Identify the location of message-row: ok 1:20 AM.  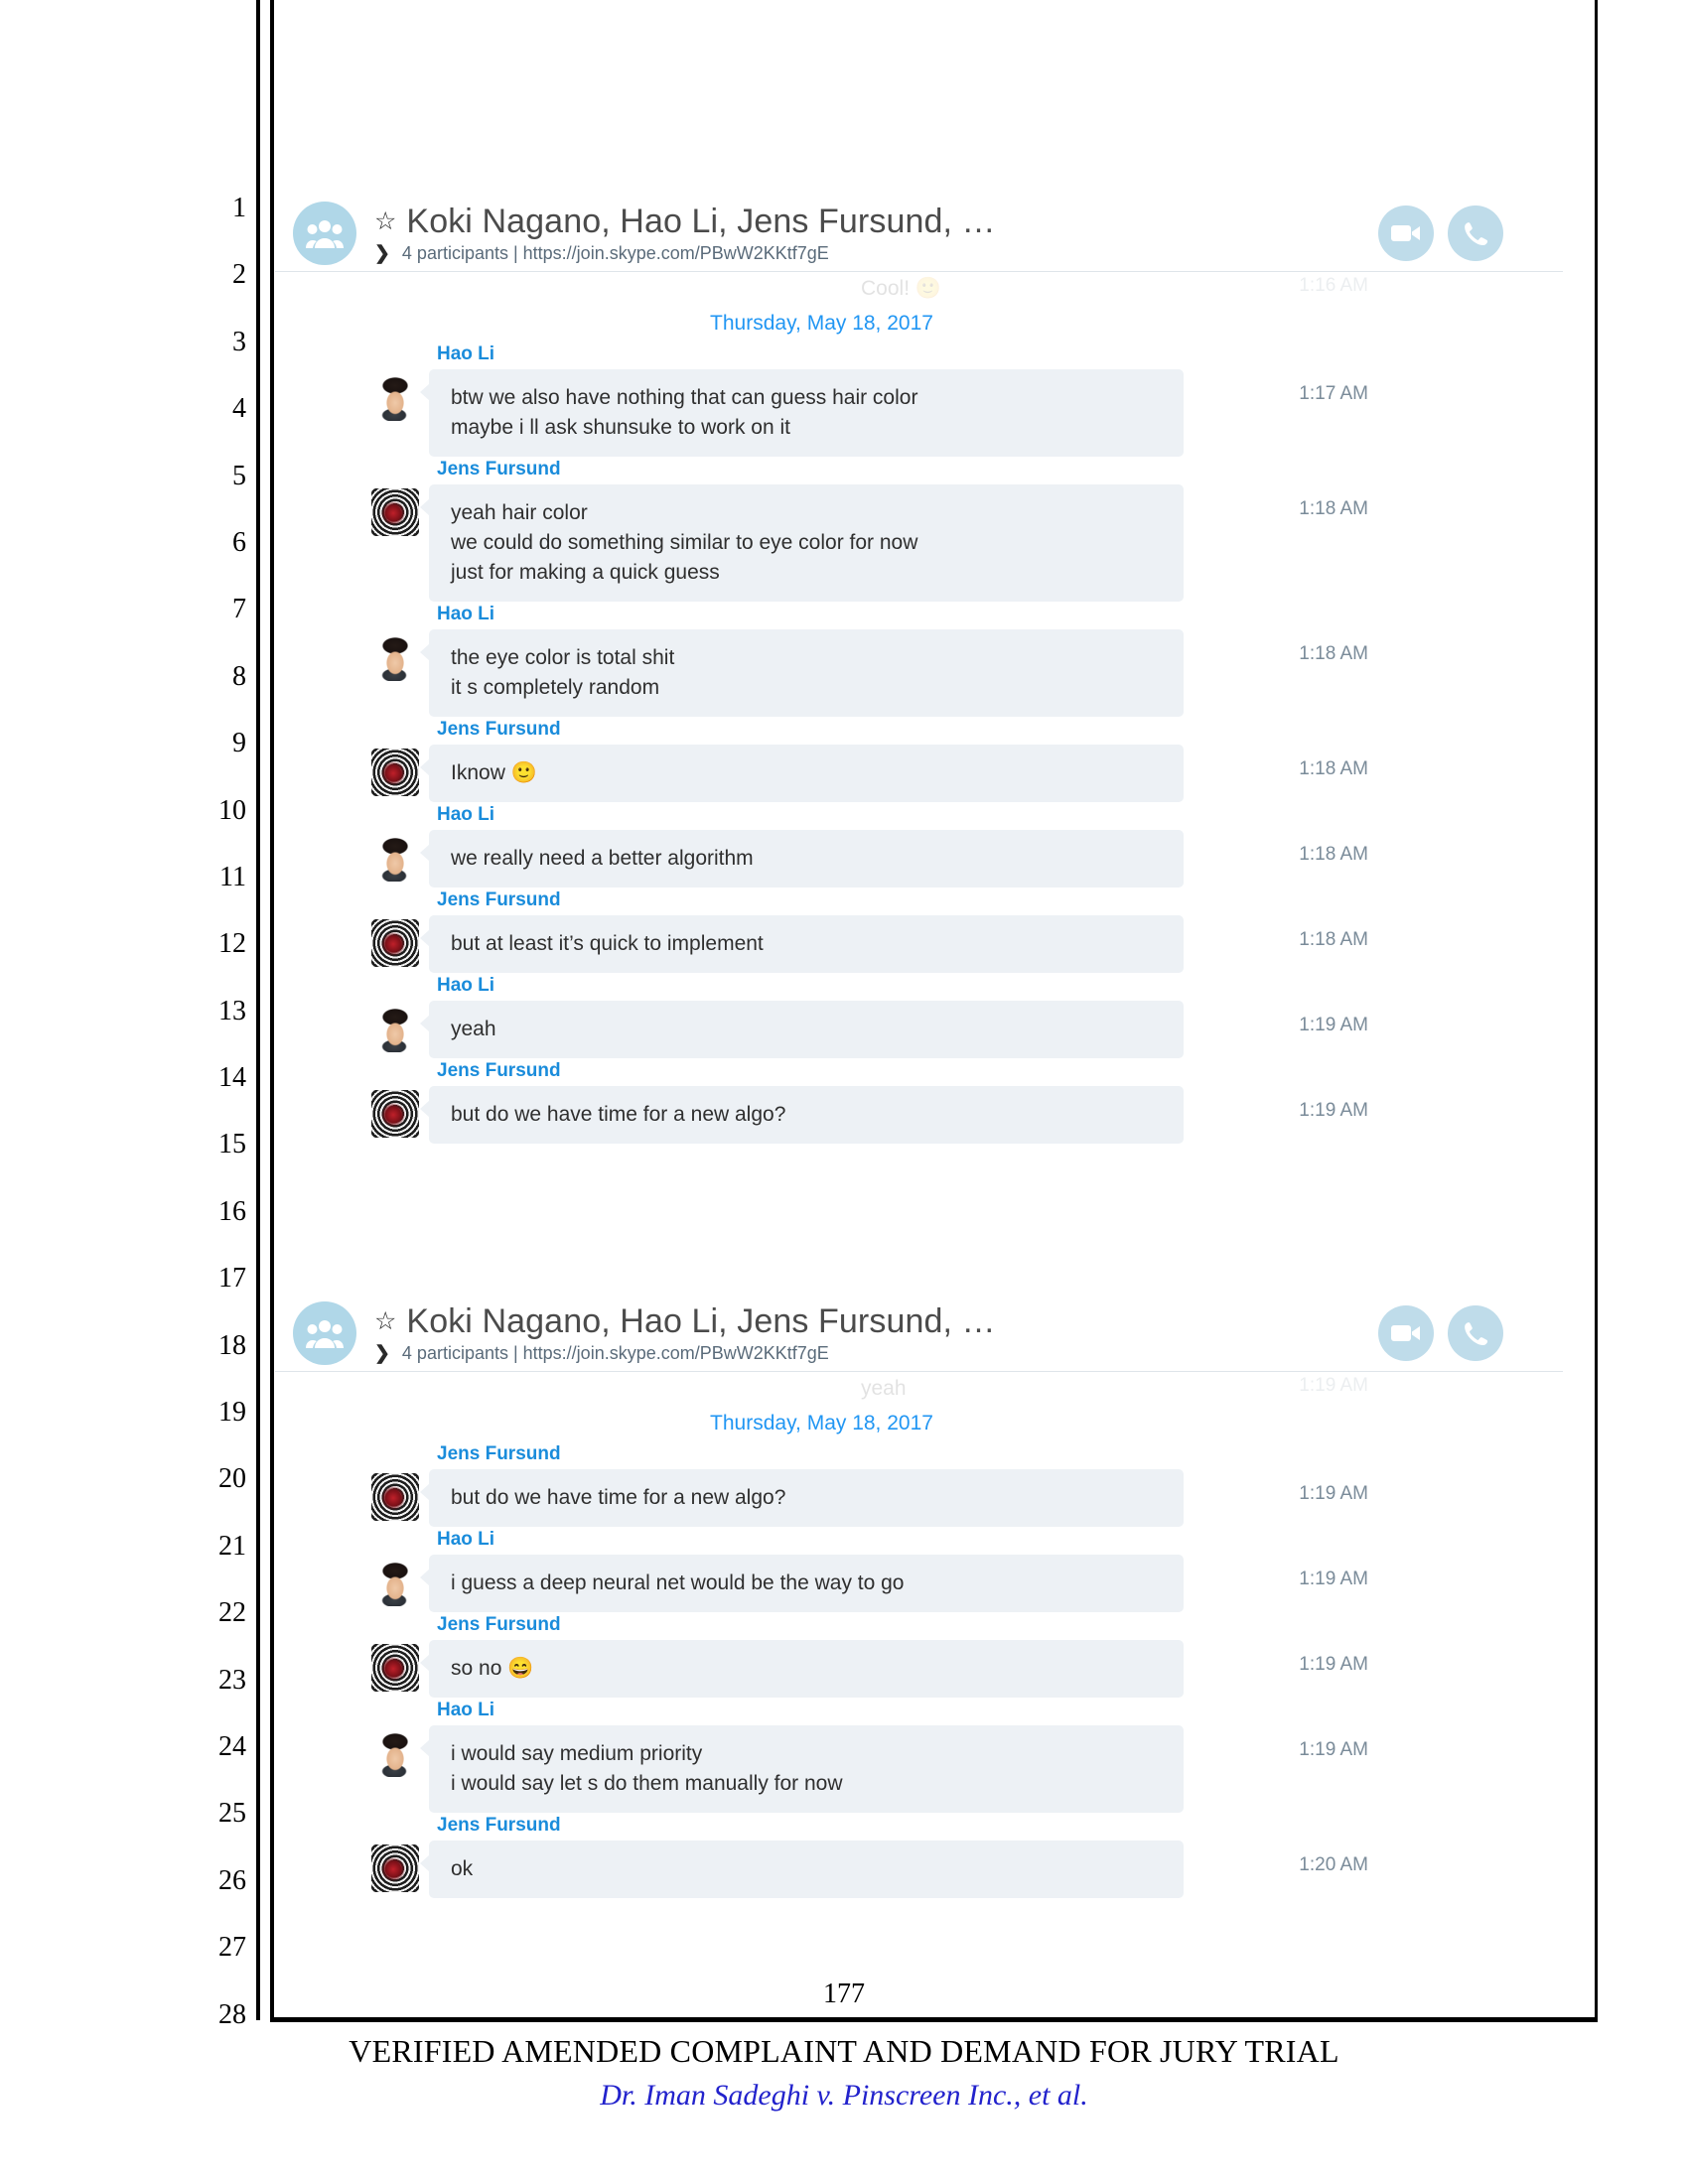
(919, 1869).